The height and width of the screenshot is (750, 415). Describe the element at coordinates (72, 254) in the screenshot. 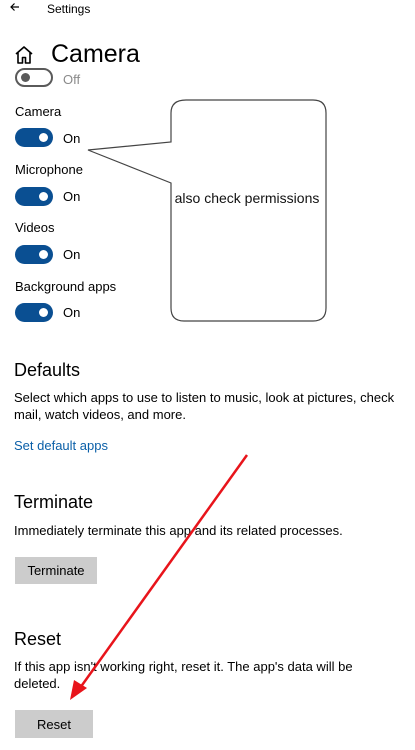

I see `videos-toggle-state: On` at that location.